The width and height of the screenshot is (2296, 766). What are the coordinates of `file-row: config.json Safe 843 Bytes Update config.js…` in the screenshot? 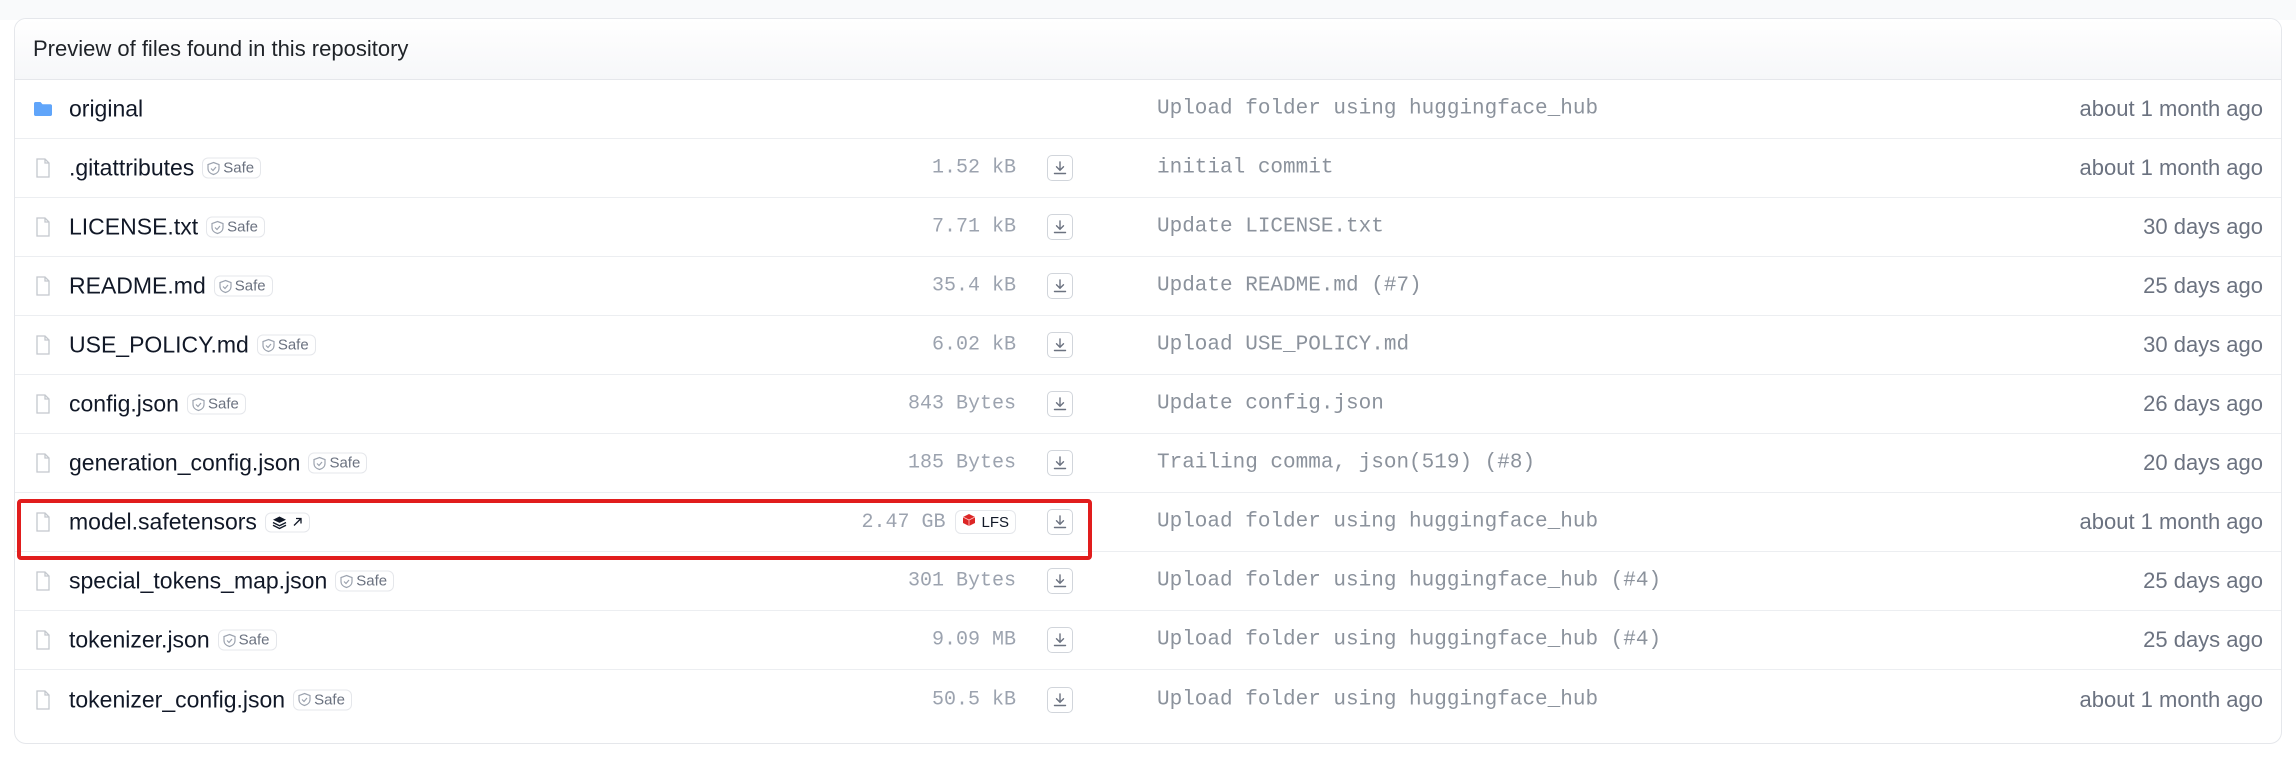 It's located at (1148, 404).